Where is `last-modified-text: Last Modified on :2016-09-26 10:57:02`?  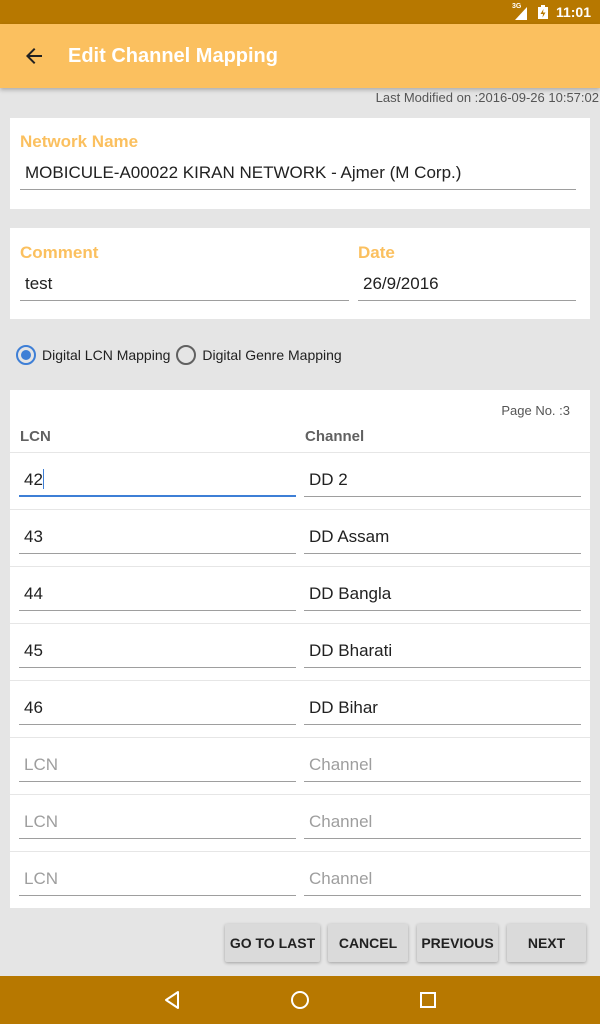
last-modified-text: Last Modified on :2016-09-26 10:57:02 is located at coordinates (487, 97).